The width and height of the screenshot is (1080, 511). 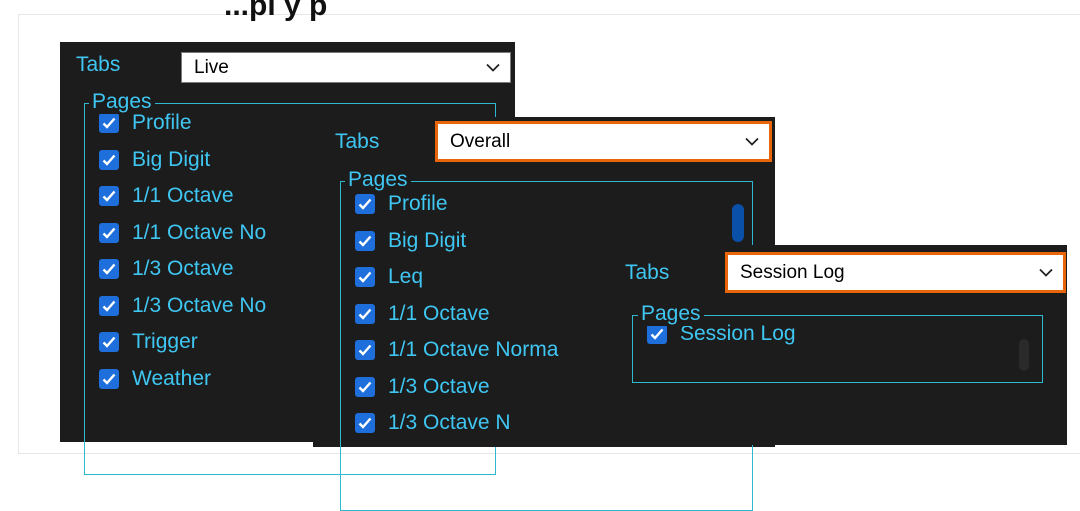 I want to click on page-checkbox-item: 1/3 Octave N, so click(x=433, y=423).